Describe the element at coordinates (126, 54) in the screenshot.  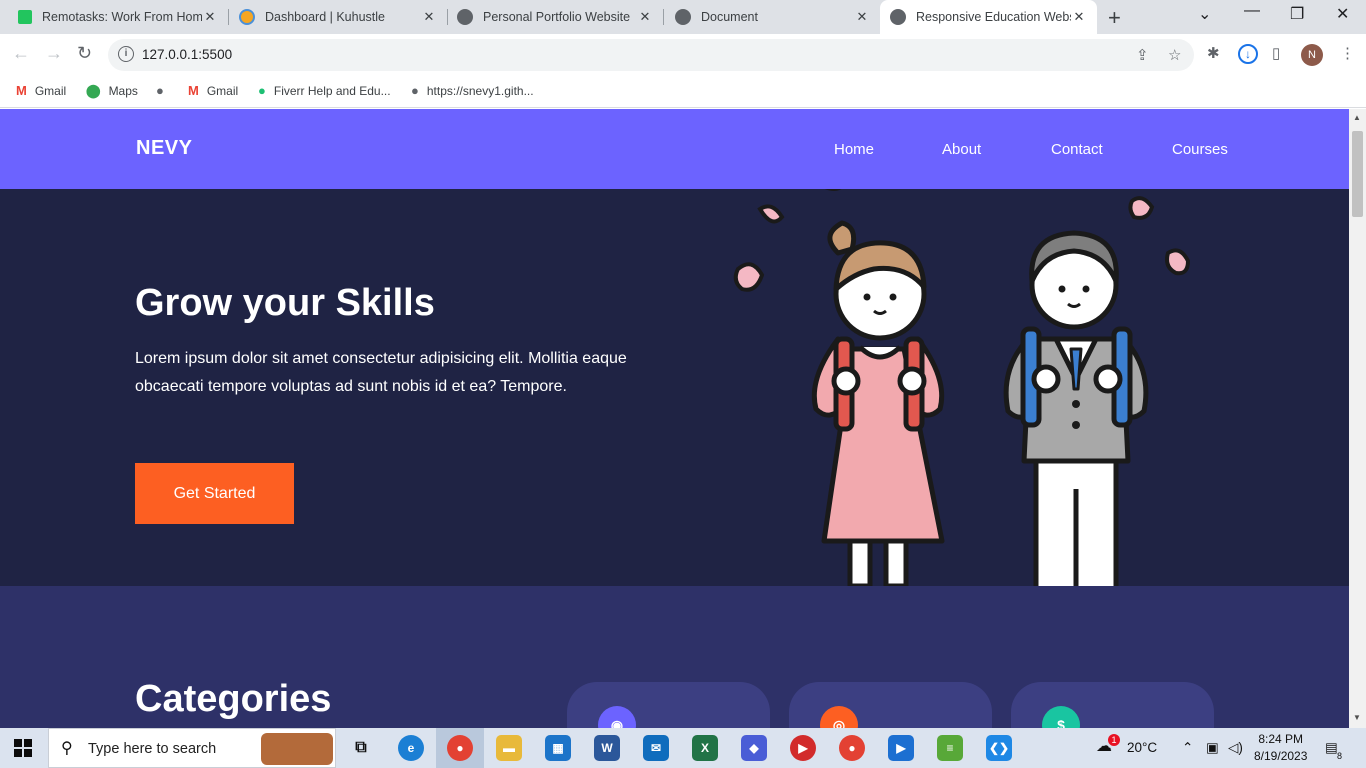
I see `site-info-icon: i` at that location.